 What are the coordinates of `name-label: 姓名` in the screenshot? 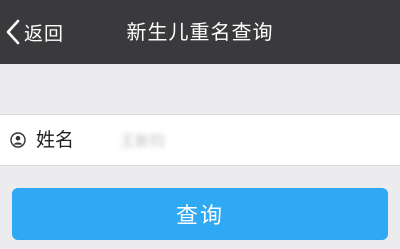 It's located at (55, 140).